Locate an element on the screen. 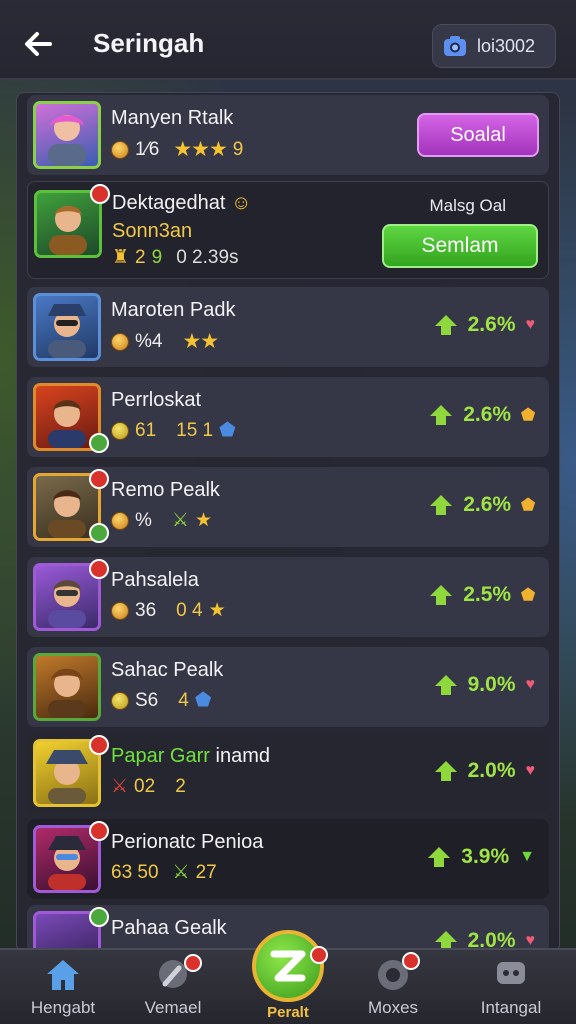  rank-change: 2.5% ⬟ is located at coordinates (482, 595).